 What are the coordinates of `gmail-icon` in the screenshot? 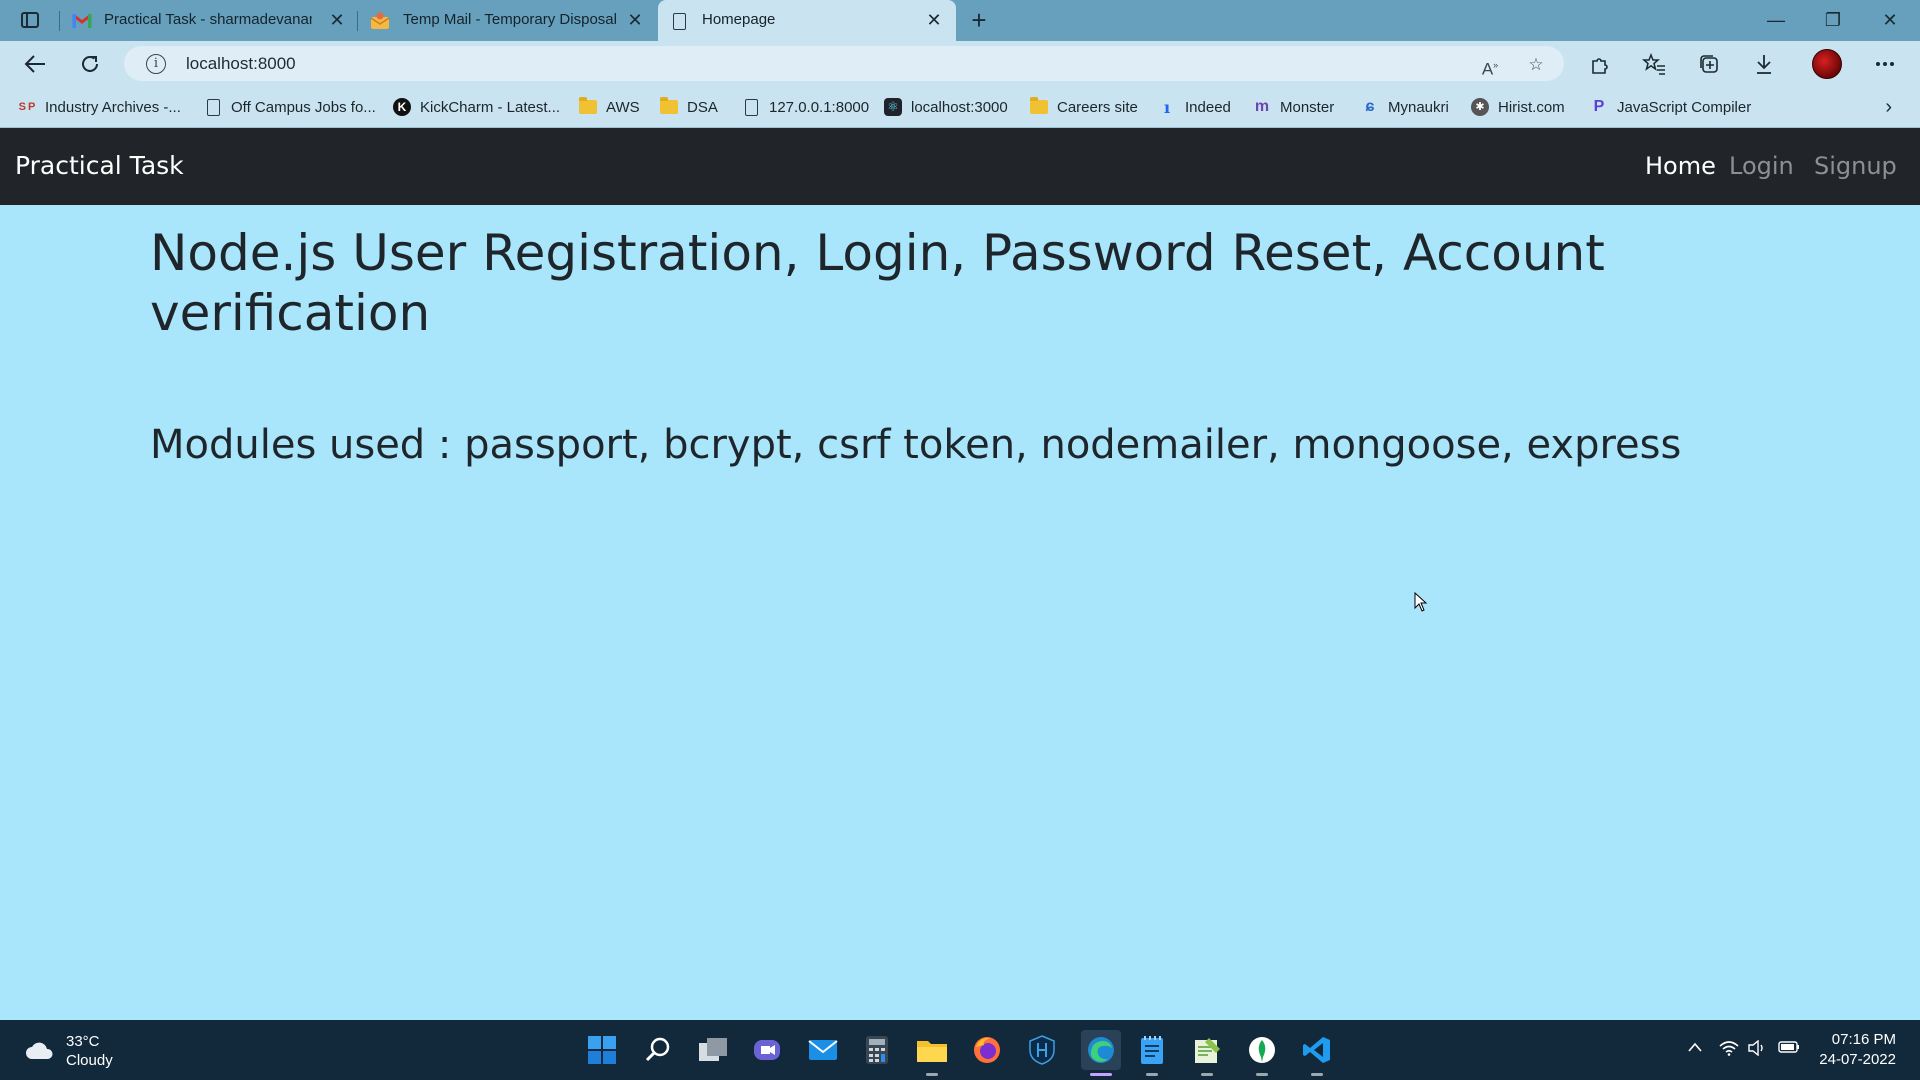 It's located at (82, 21).